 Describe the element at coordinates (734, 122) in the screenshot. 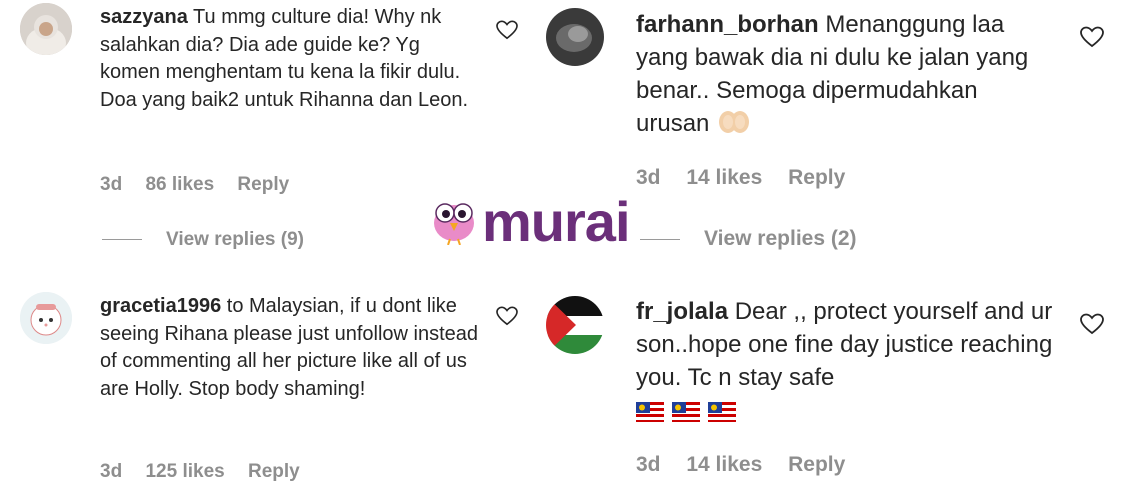

I see `folded-hands-emoji-icon` at that location.